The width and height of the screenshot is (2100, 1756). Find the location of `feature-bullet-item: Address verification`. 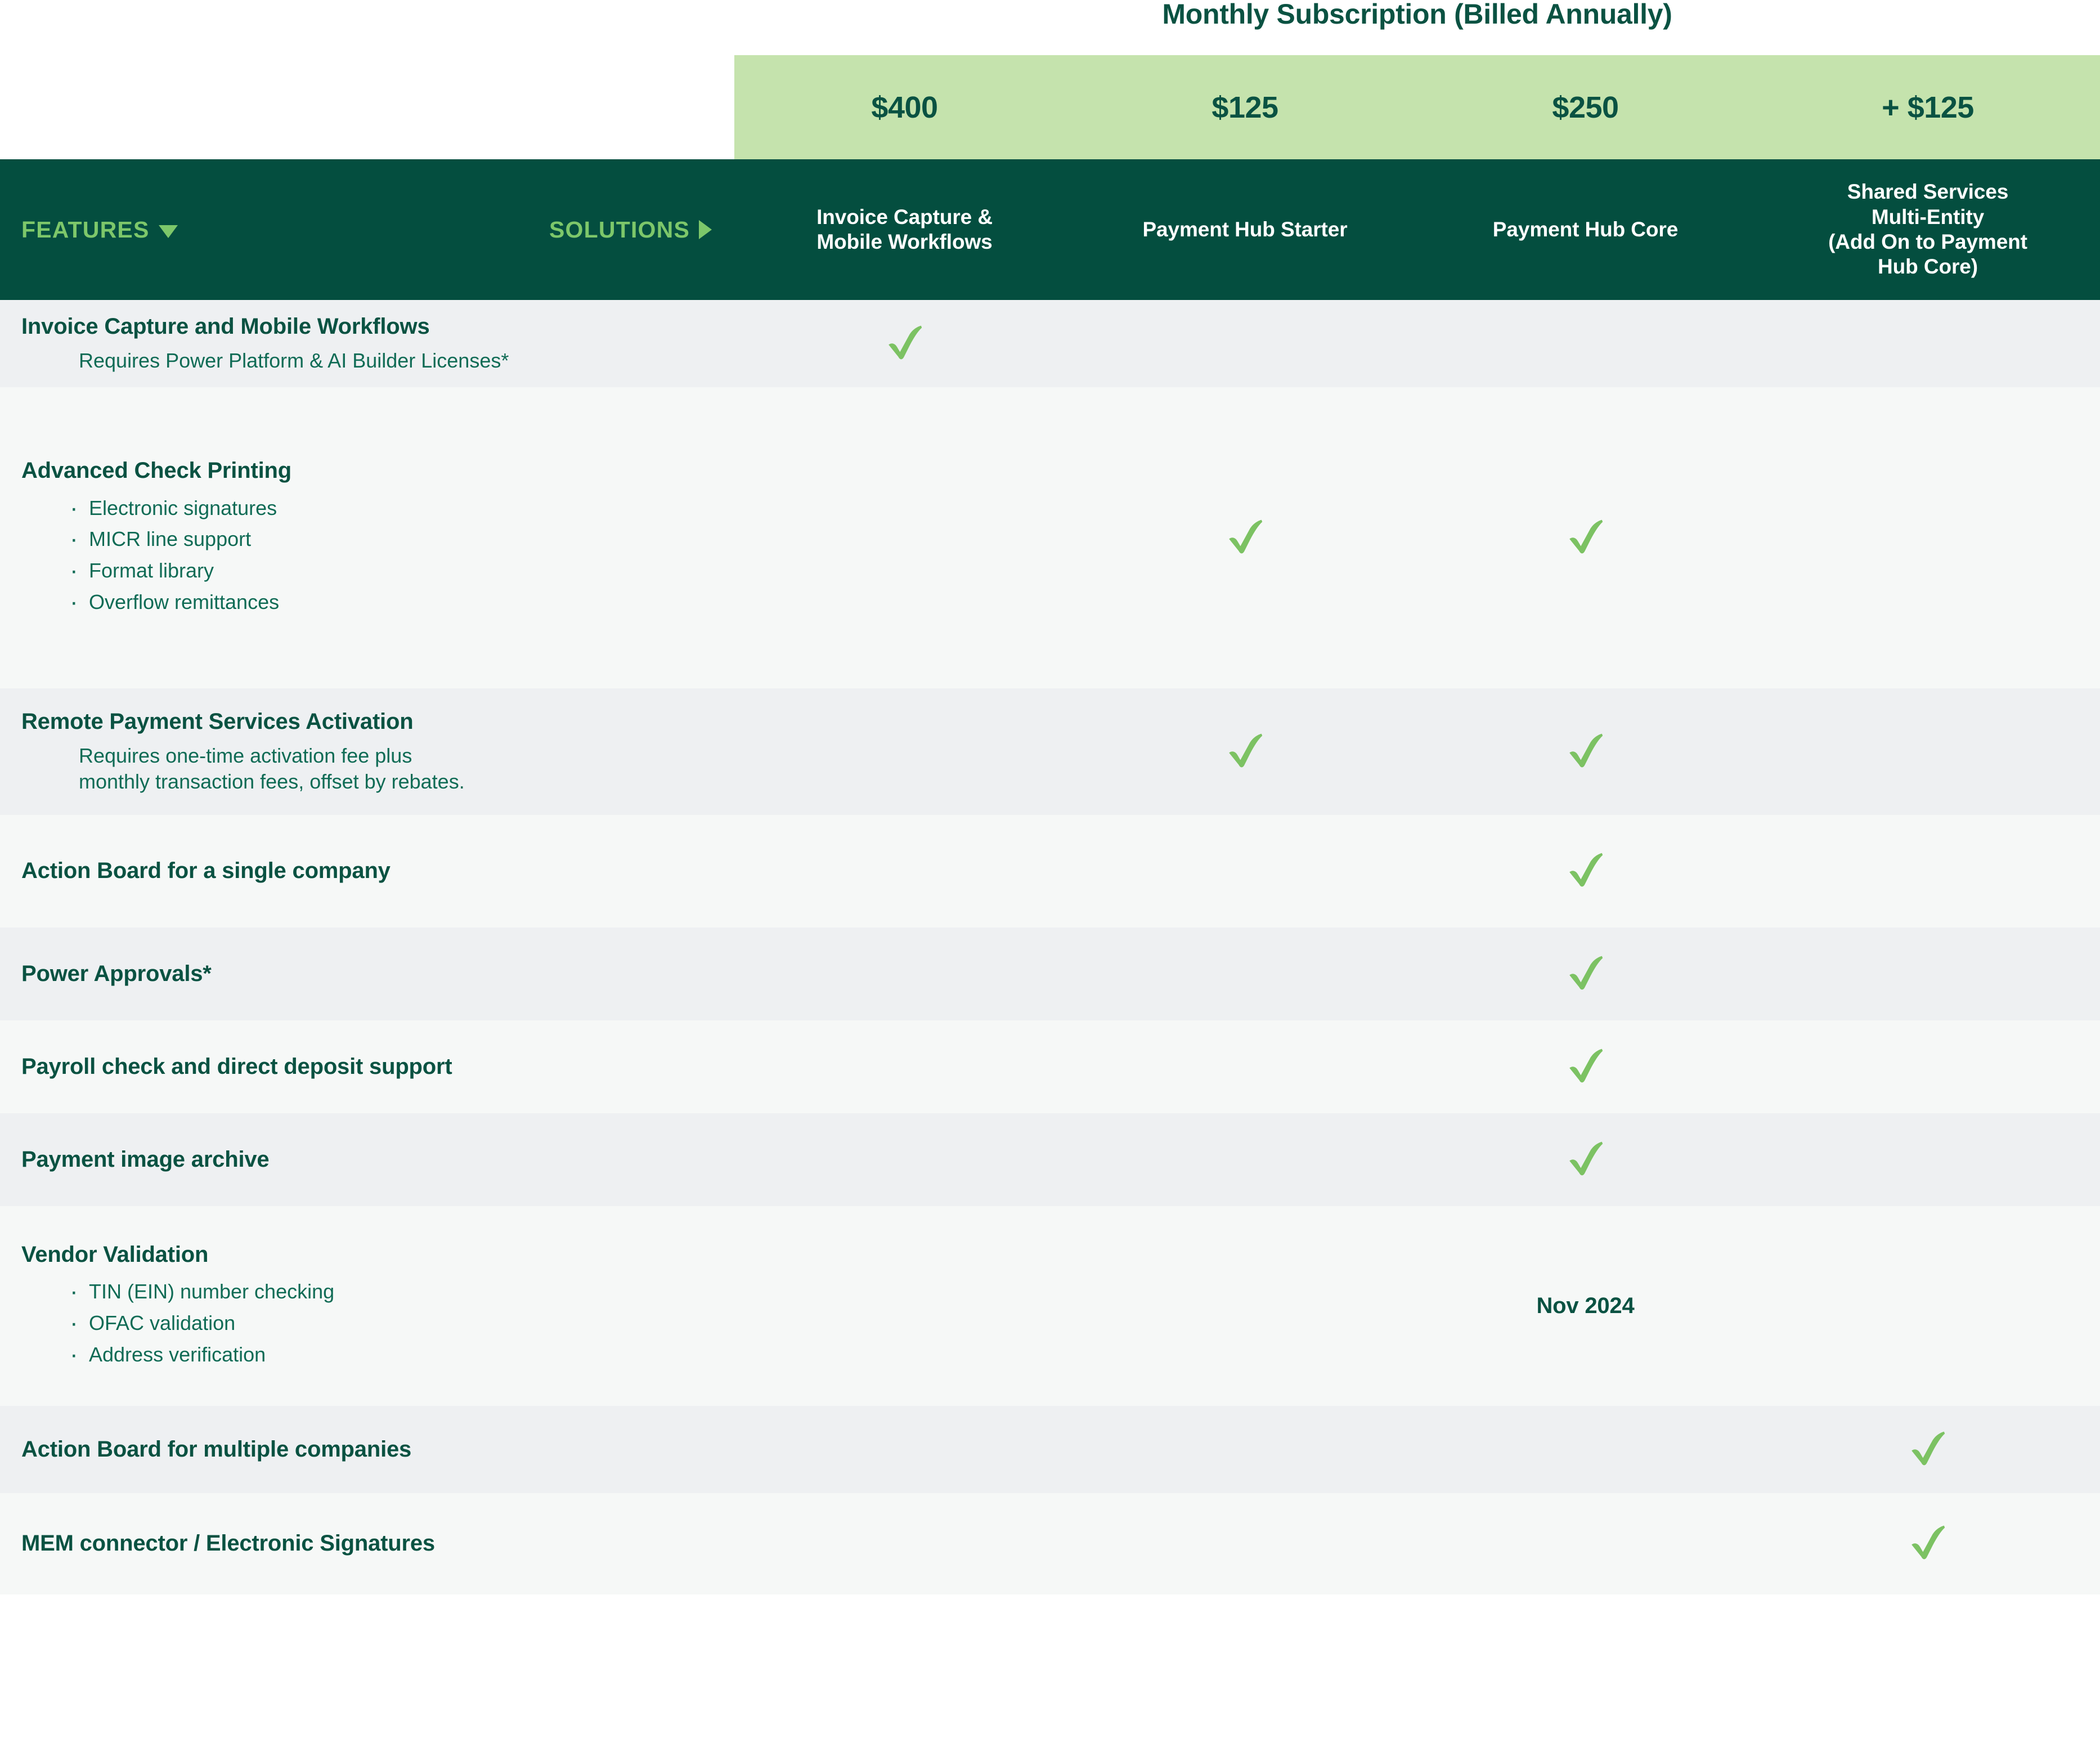

feature-bullet-item: Address verification is located at coordinates (399, 1355).